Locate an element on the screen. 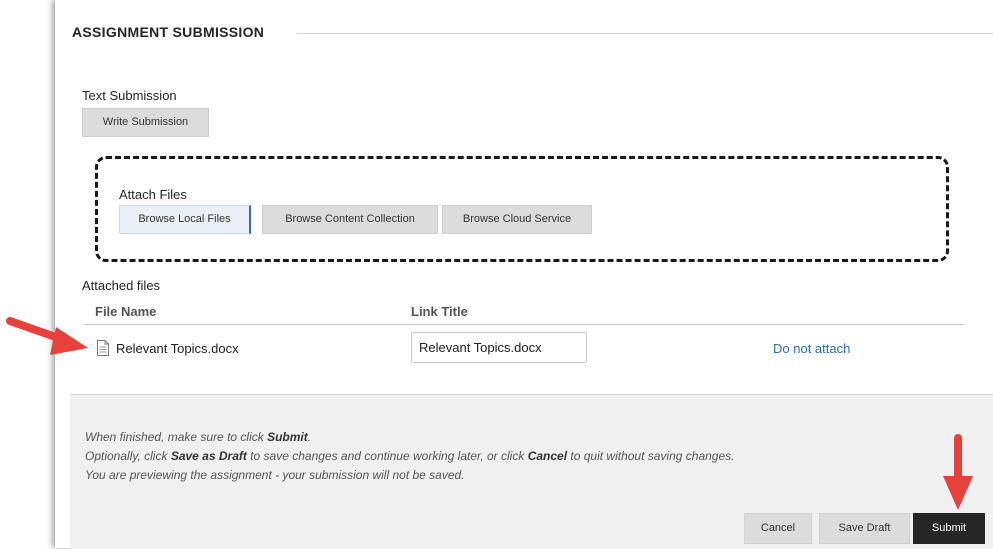 The width and height of the screenshot is (993, 549). section-title: ASSIGNMENT SUBMISSION is located at coordinates (168, 32).